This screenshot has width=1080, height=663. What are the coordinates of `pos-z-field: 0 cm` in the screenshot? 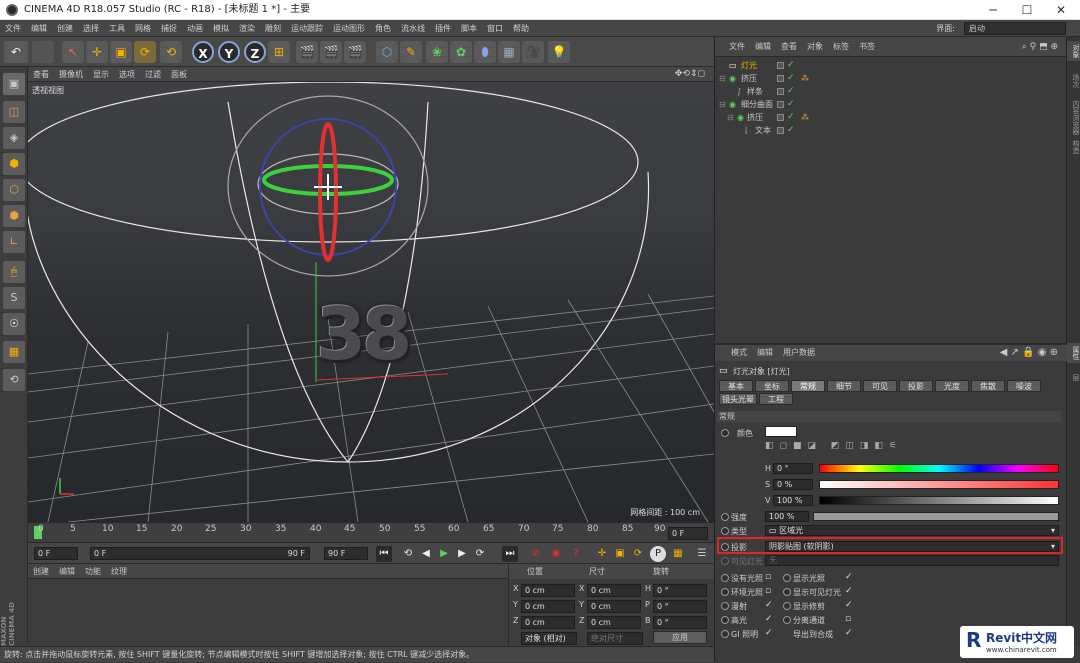 It's located at (548, 622).